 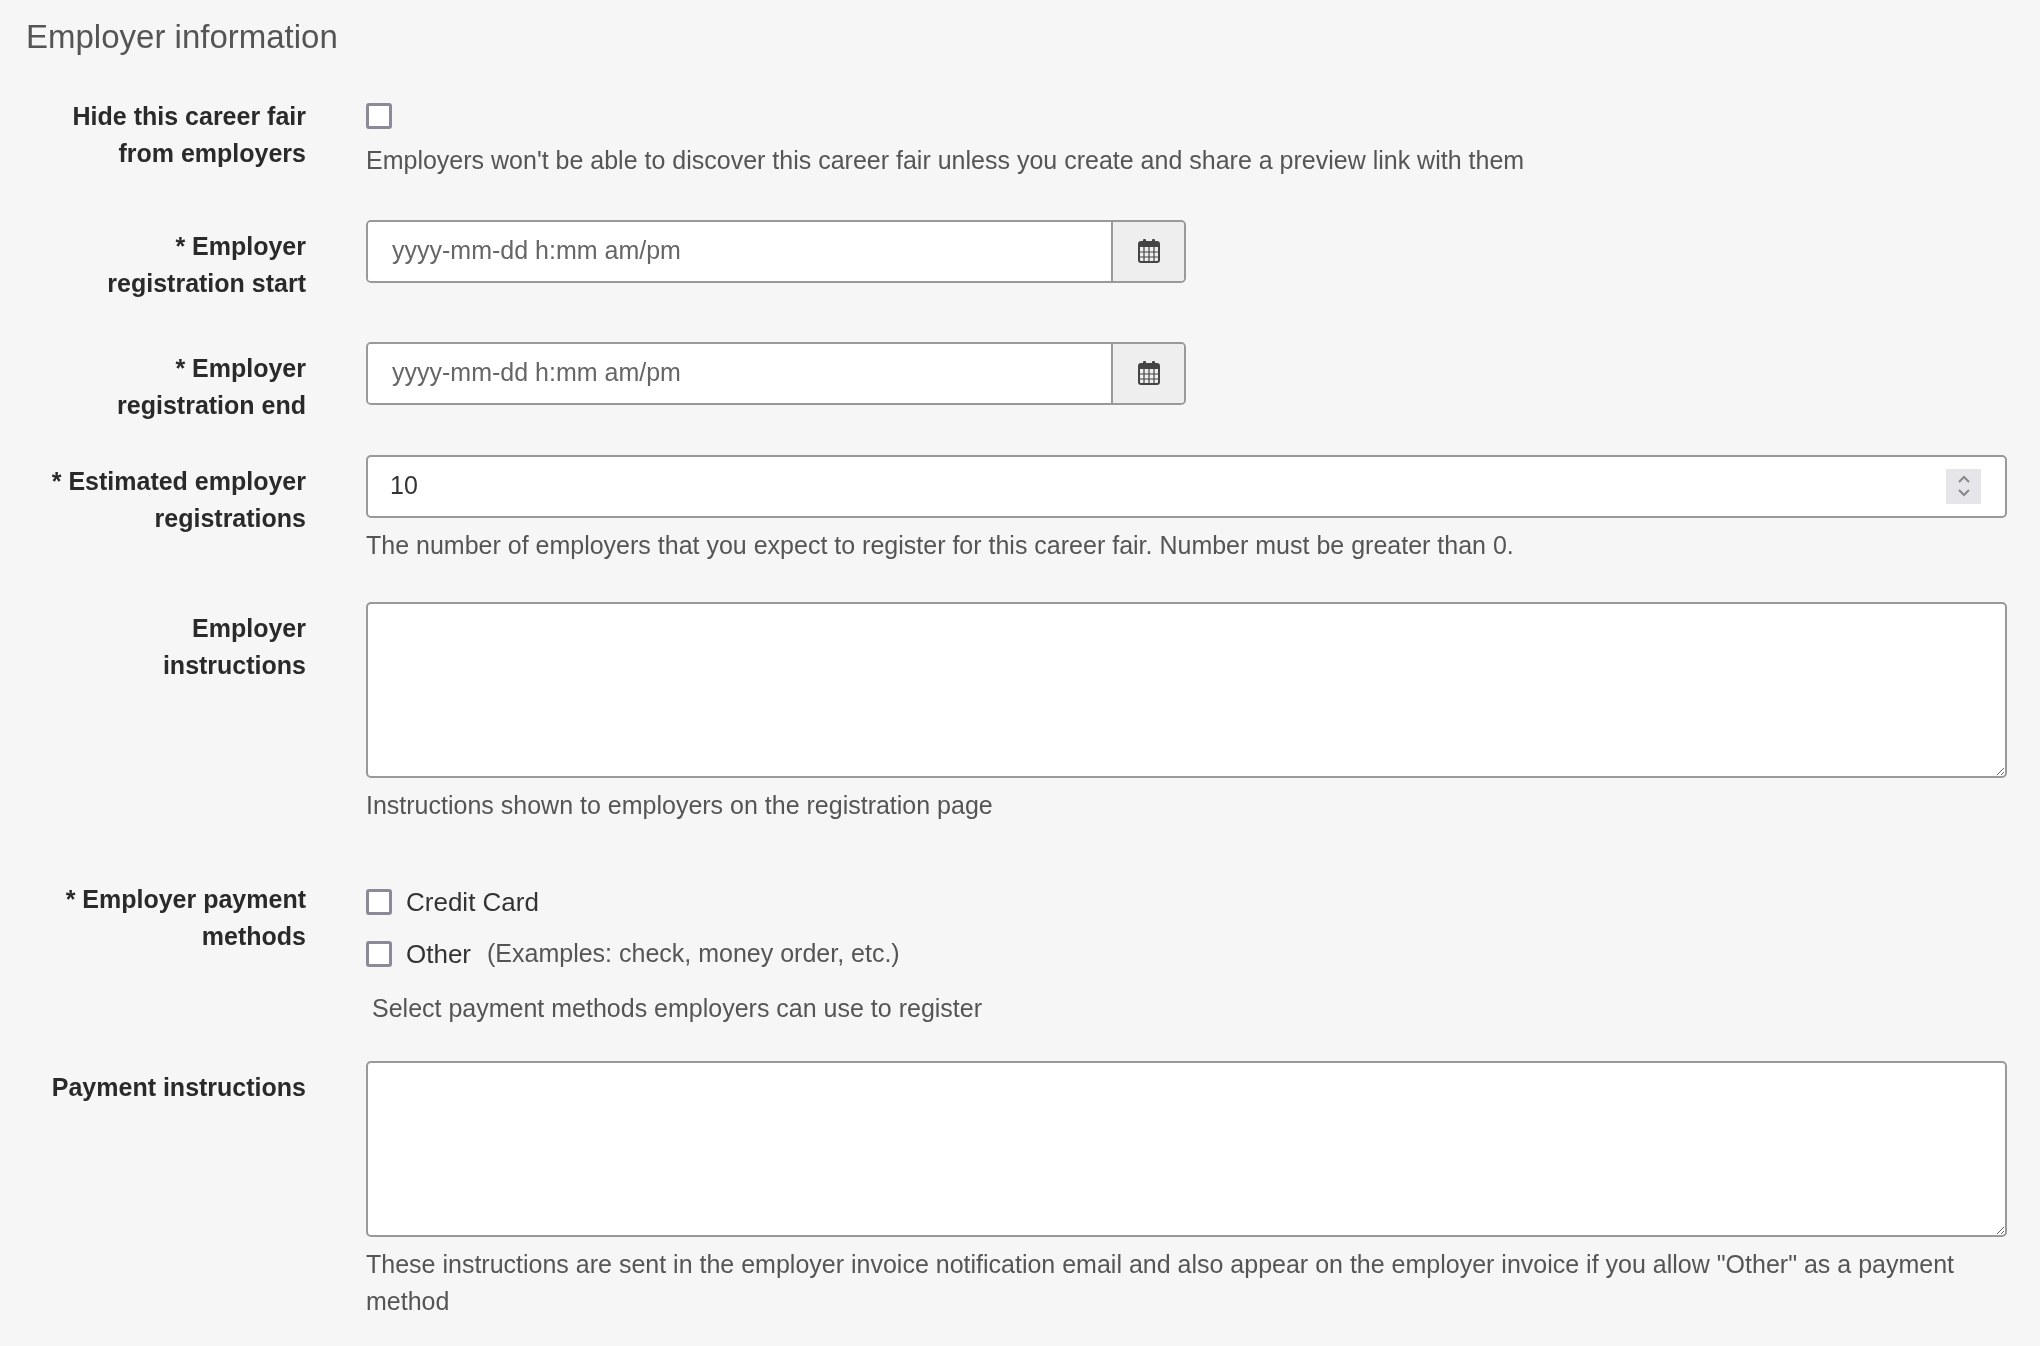 I want to click on field-label: * Employer registration start, so click(x=206, y=264).